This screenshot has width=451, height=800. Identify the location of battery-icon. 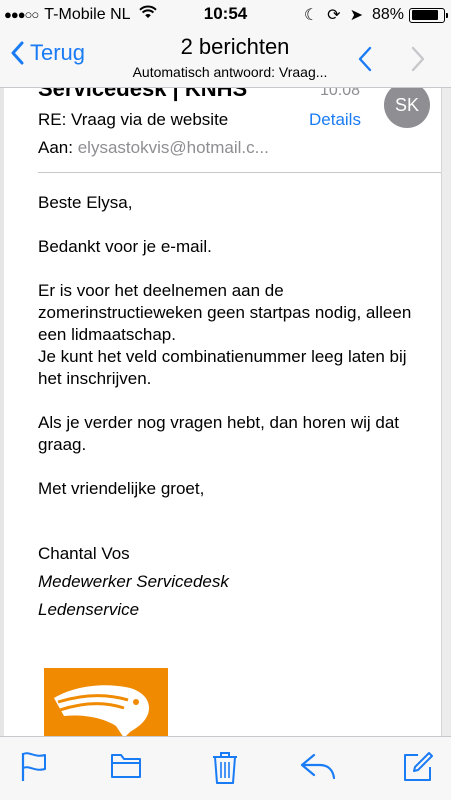
(428, 15).